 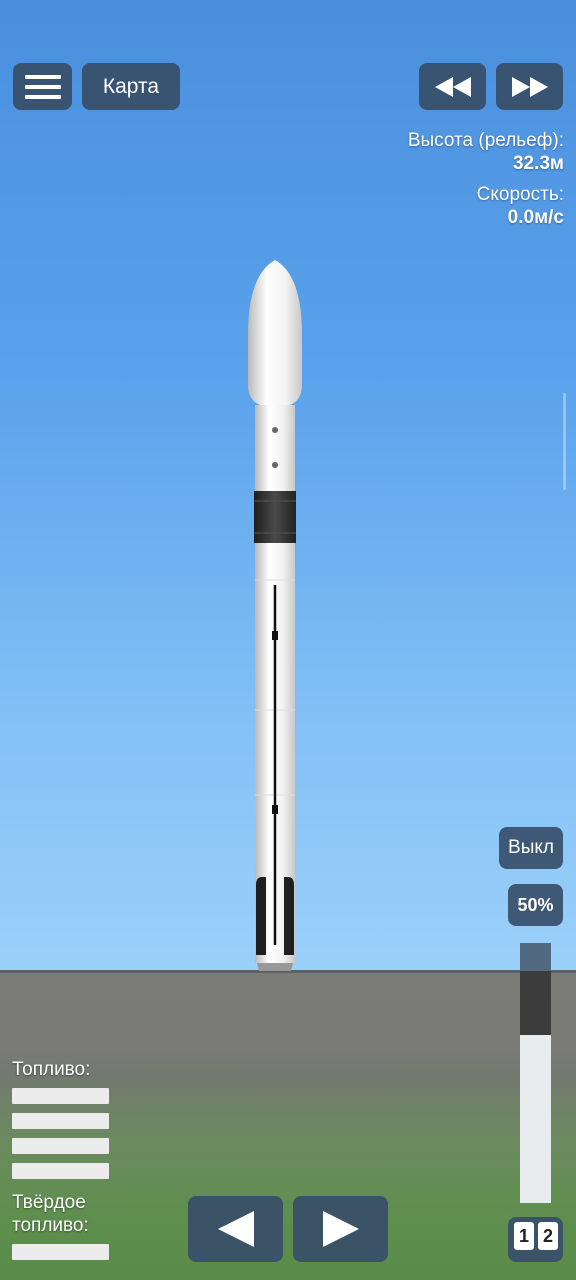 What do you see at coordinates (485, 140) in the screenshot?
I see `altitude-label: Высота (рельеф):` at bounding box center [485, 140].